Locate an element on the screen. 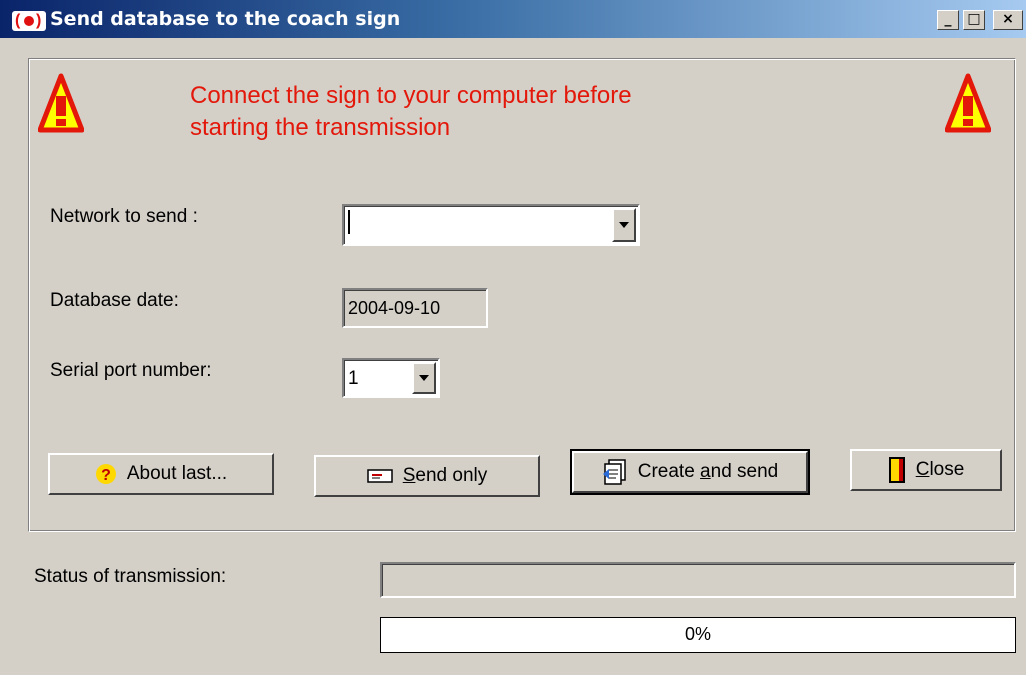  warning-message-line1: Connect the sign to your computer before is located at coordinates (411, 95).